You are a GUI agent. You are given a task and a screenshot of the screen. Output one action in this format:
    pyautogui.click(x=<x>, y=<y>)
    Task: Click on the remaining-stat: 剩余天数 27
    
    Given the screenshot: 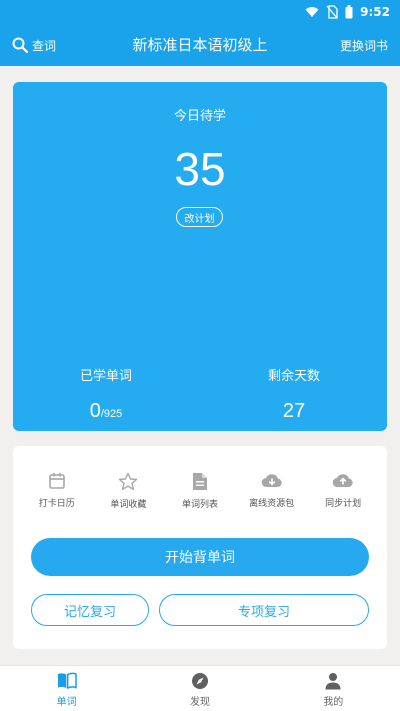 What is the action you would take?
    pyautogui.click(x=294, y=394)
    